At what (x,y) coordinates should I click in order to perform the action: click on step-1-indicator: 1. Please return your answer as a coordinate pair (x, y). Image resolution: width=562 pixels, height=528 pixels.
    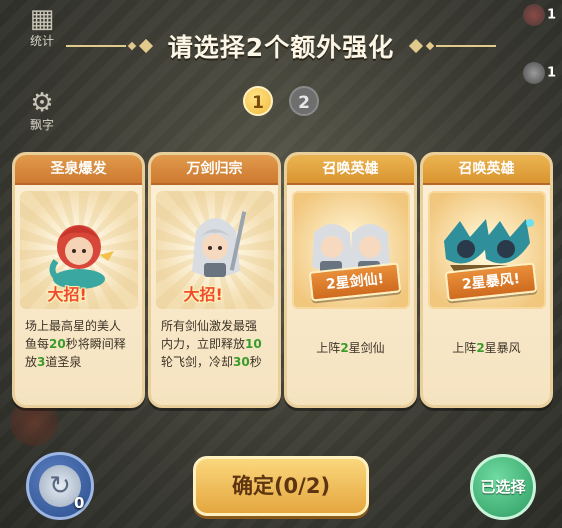
    Looking at the image, I should click on (258, 101).